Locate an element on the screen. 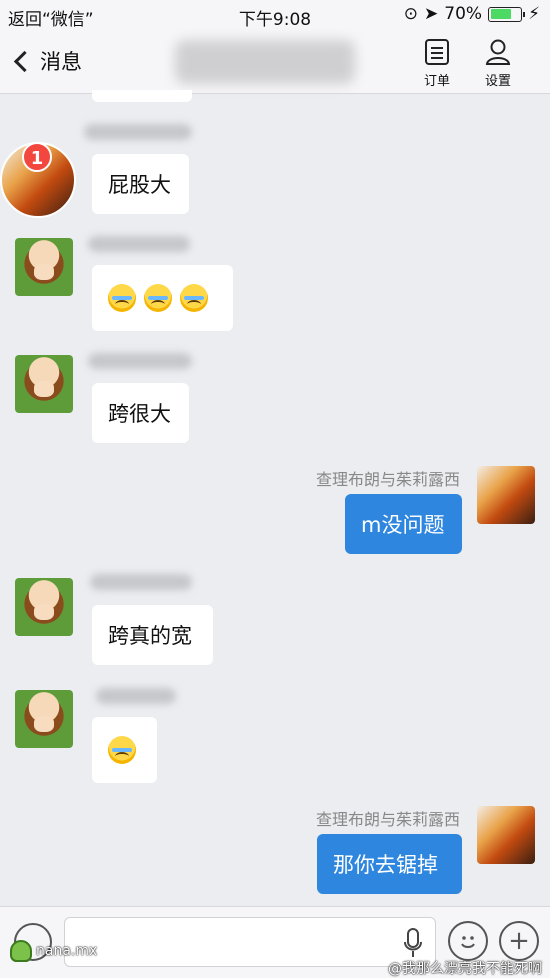  order-label: 订单 is located at coordinates (436, 81).